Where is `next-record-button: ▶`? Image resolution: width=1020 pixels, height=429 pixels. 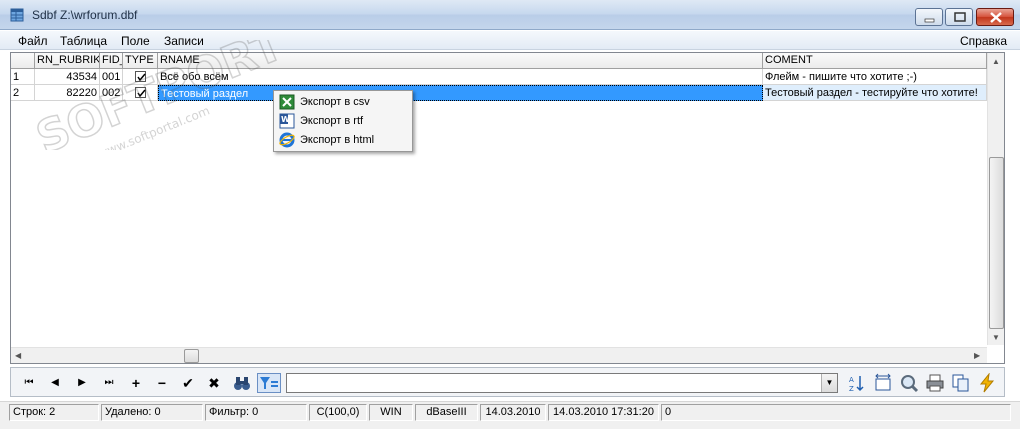 next-record-button: ▶ is located at coordinates (82, 383).